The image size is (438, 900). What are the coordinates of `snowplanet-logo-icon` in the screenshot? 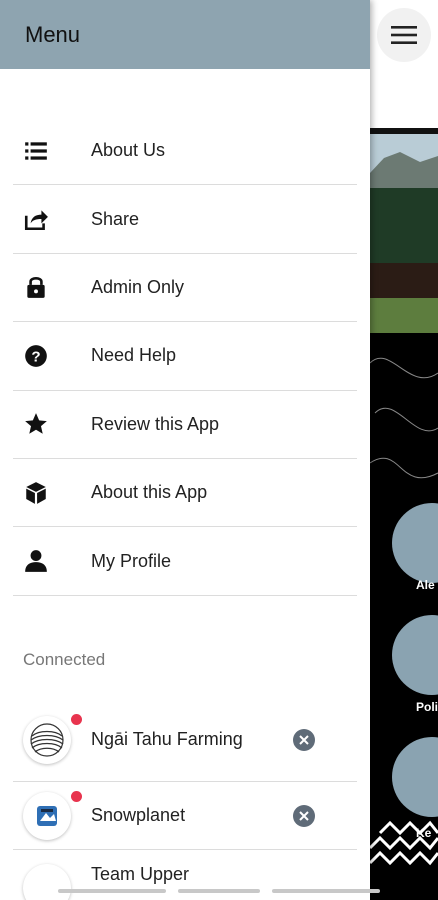 It's located at (47, 815).